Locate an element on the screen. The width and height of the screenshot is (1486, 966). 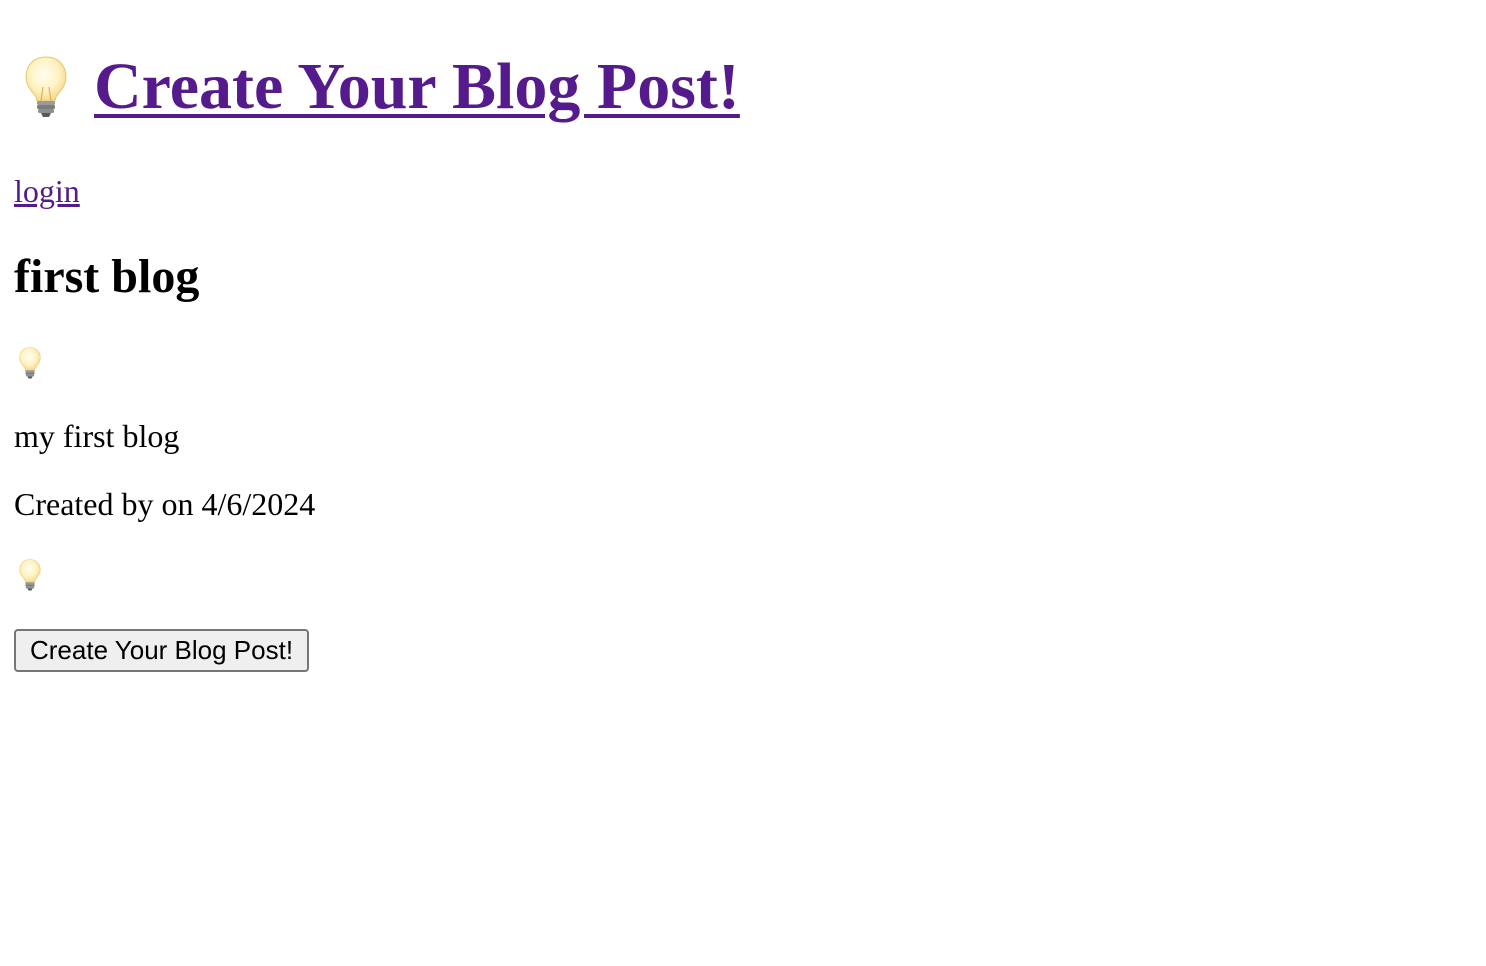
login-link: login is located at coordinates (47, 191).